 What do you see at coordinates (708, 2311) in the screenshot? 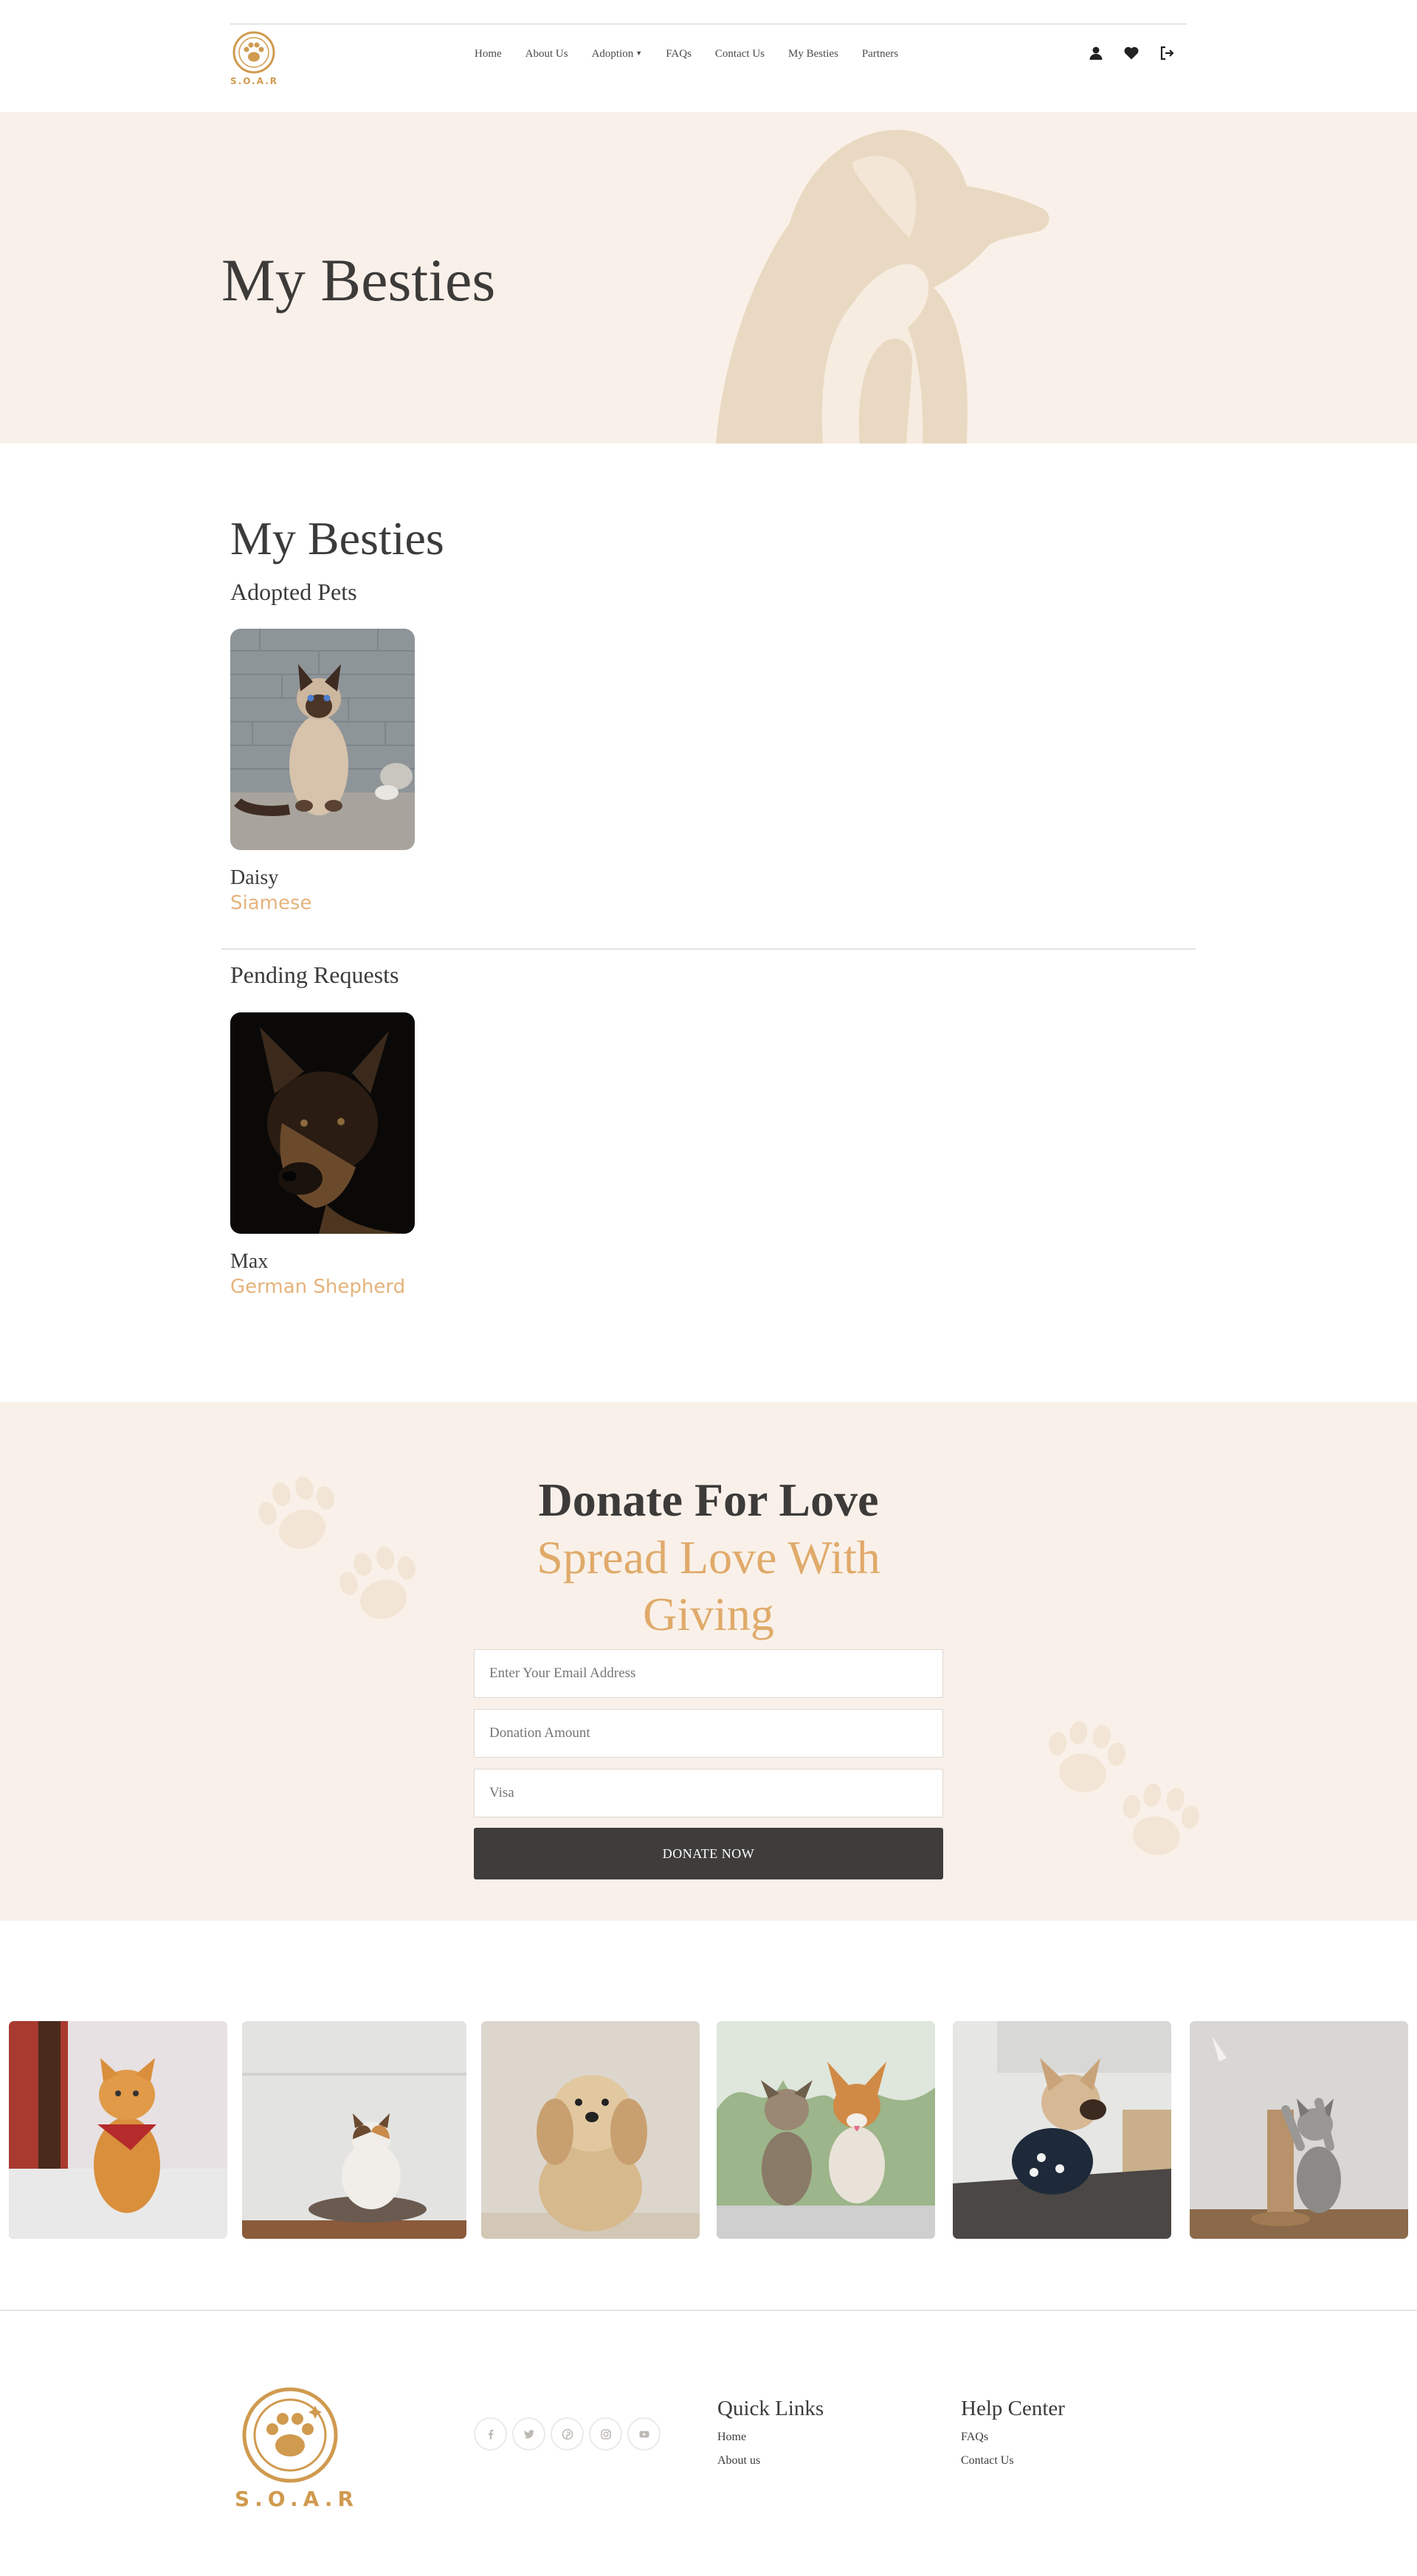
I see `footer-divider` at bounding box center [708, 2311].